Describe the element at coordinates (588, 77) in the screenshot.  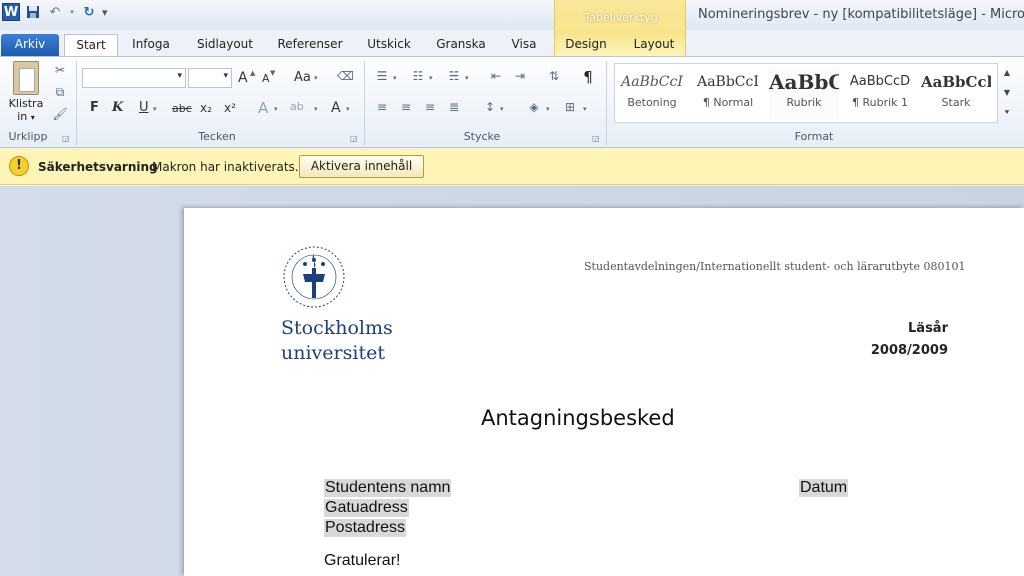
I see `show-formatting-icon: ¶` at that location.